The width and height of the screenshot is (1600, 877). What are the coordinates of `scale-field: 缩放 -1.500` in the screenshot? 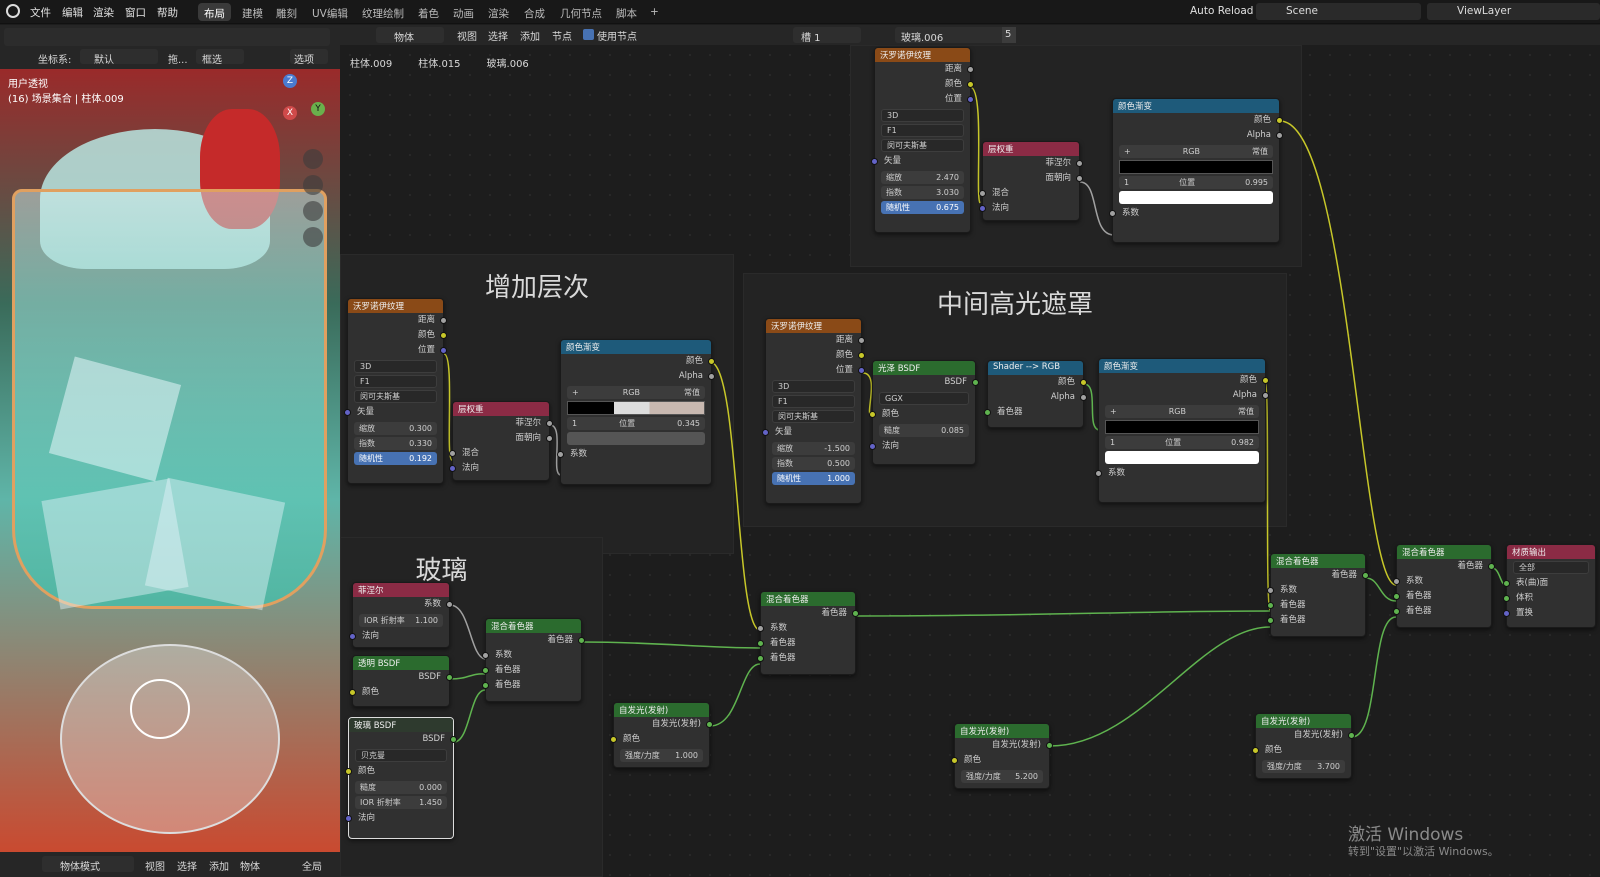 It's located at (813, 448).